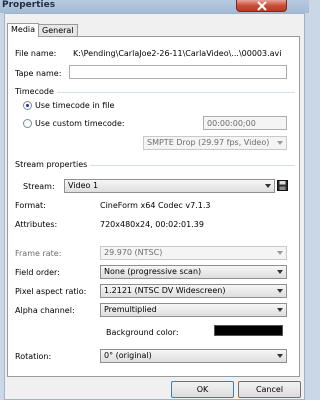 This screenshot has width=320, height=400. What do you see at coordinates (51, 291) in the screenshot?
I see `pixel-aspect-ratio-label: Pixel aspect ratio:` at bounding box center [51, 291].